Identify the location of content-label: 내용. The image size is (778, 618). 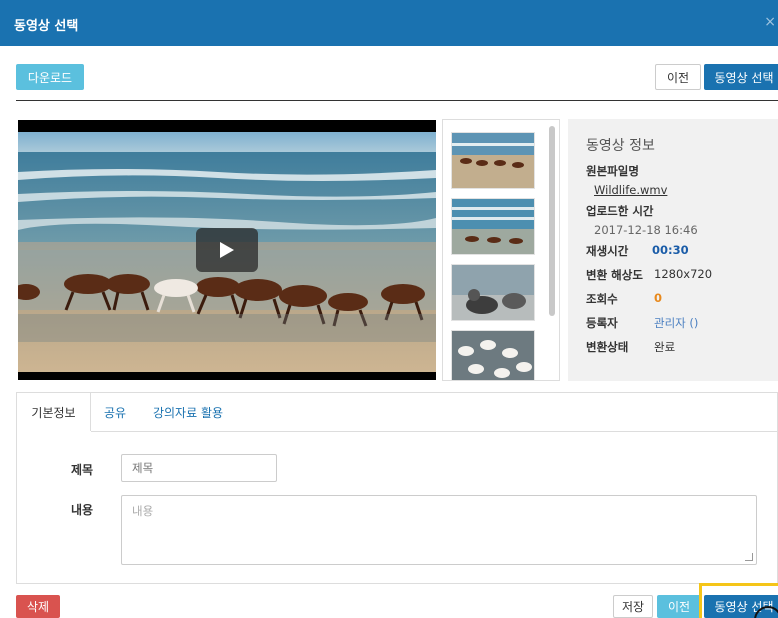
(82, 510).